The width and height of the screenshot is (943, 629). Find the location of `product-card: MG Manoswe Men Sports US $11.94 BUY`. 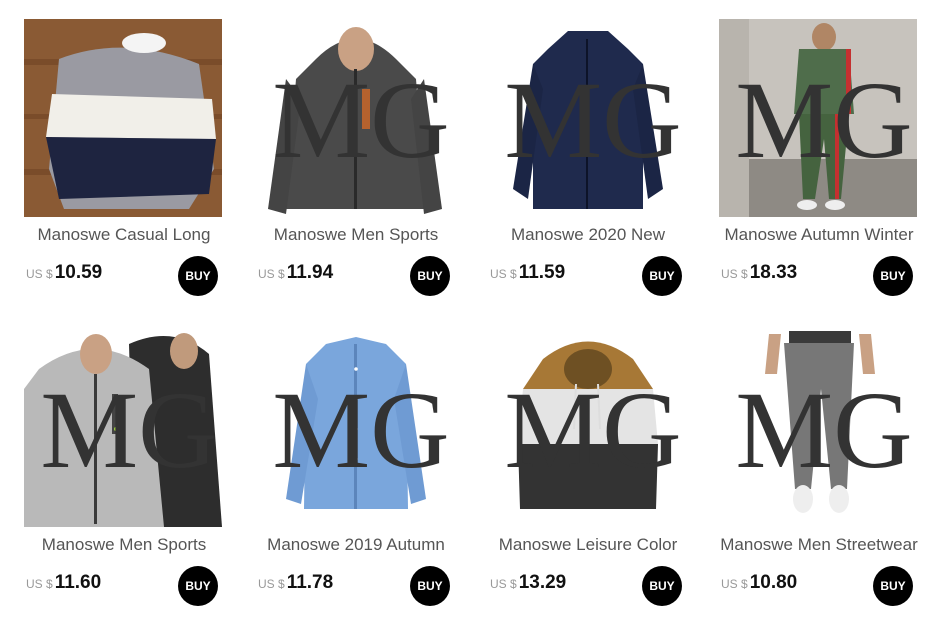

product-card: MG Manoswe Men Sports US $11.94 BUY is located at coordinates (356, 169).